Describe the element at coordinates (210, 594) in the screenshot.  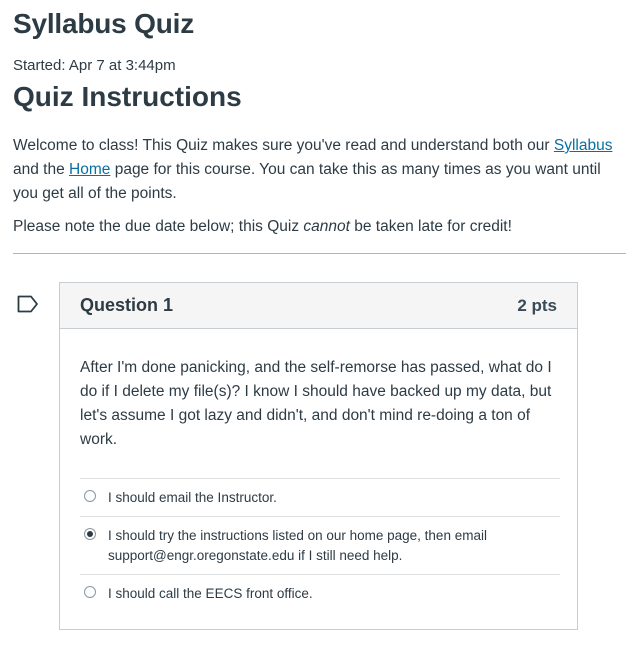
I see `answer-label: I should call the EECS front office.` at that location.